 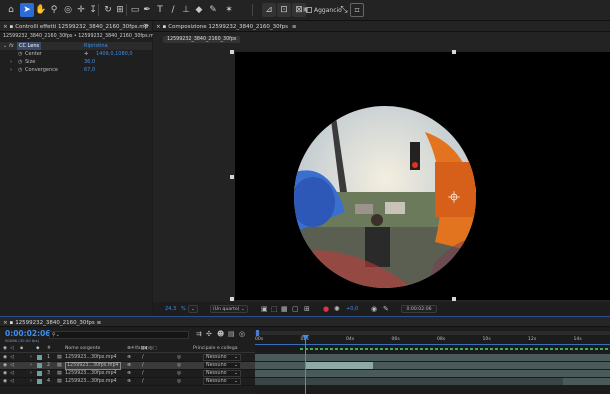 I want to click on grid-guides-icon: ⊞, so click(x=307, y=309).